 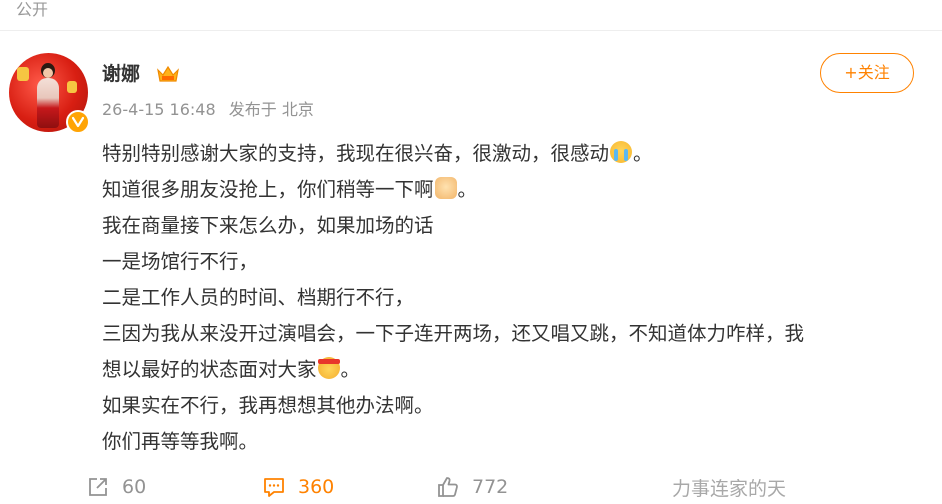 I want to click on post-line: 你们再等等我啊。, so click(x=180, y=441).